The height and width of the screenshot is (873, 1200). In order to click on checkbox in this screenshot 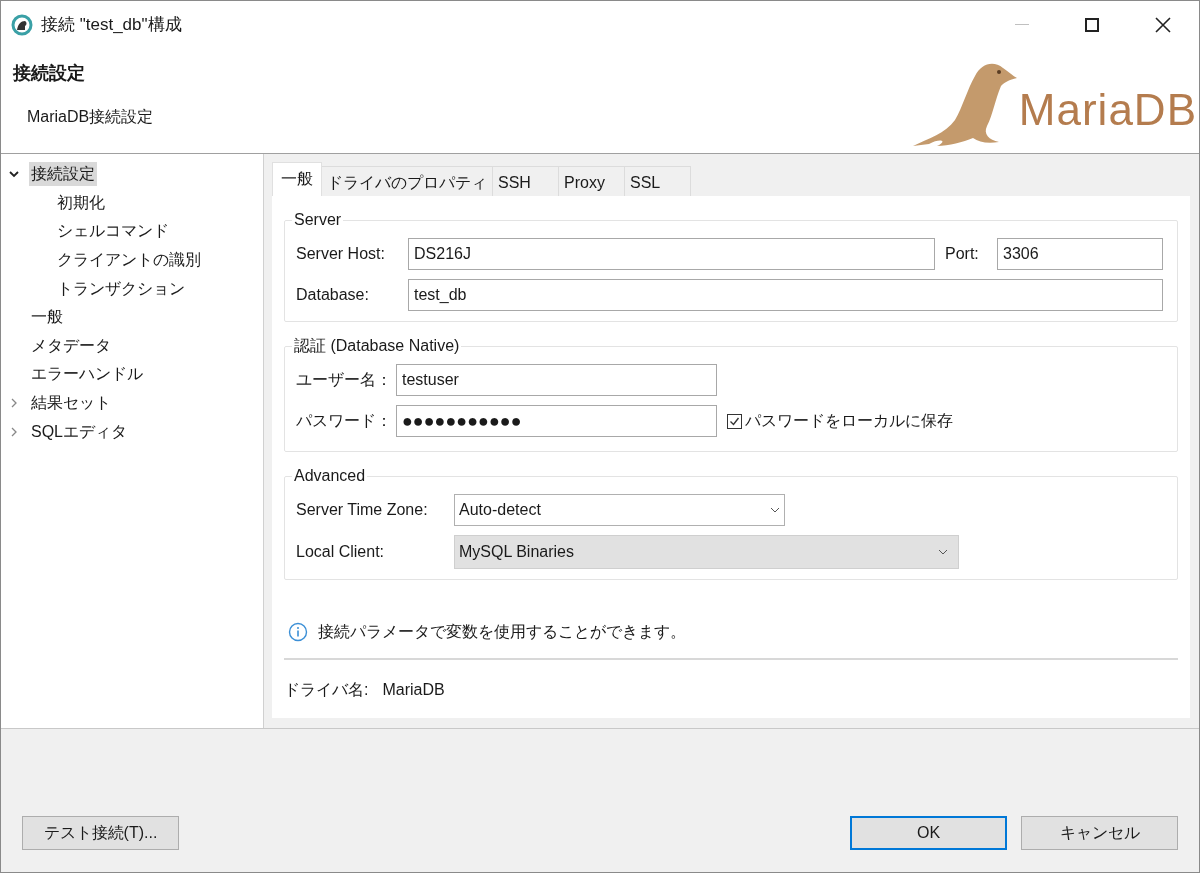, I will do `click(734, 421)`.